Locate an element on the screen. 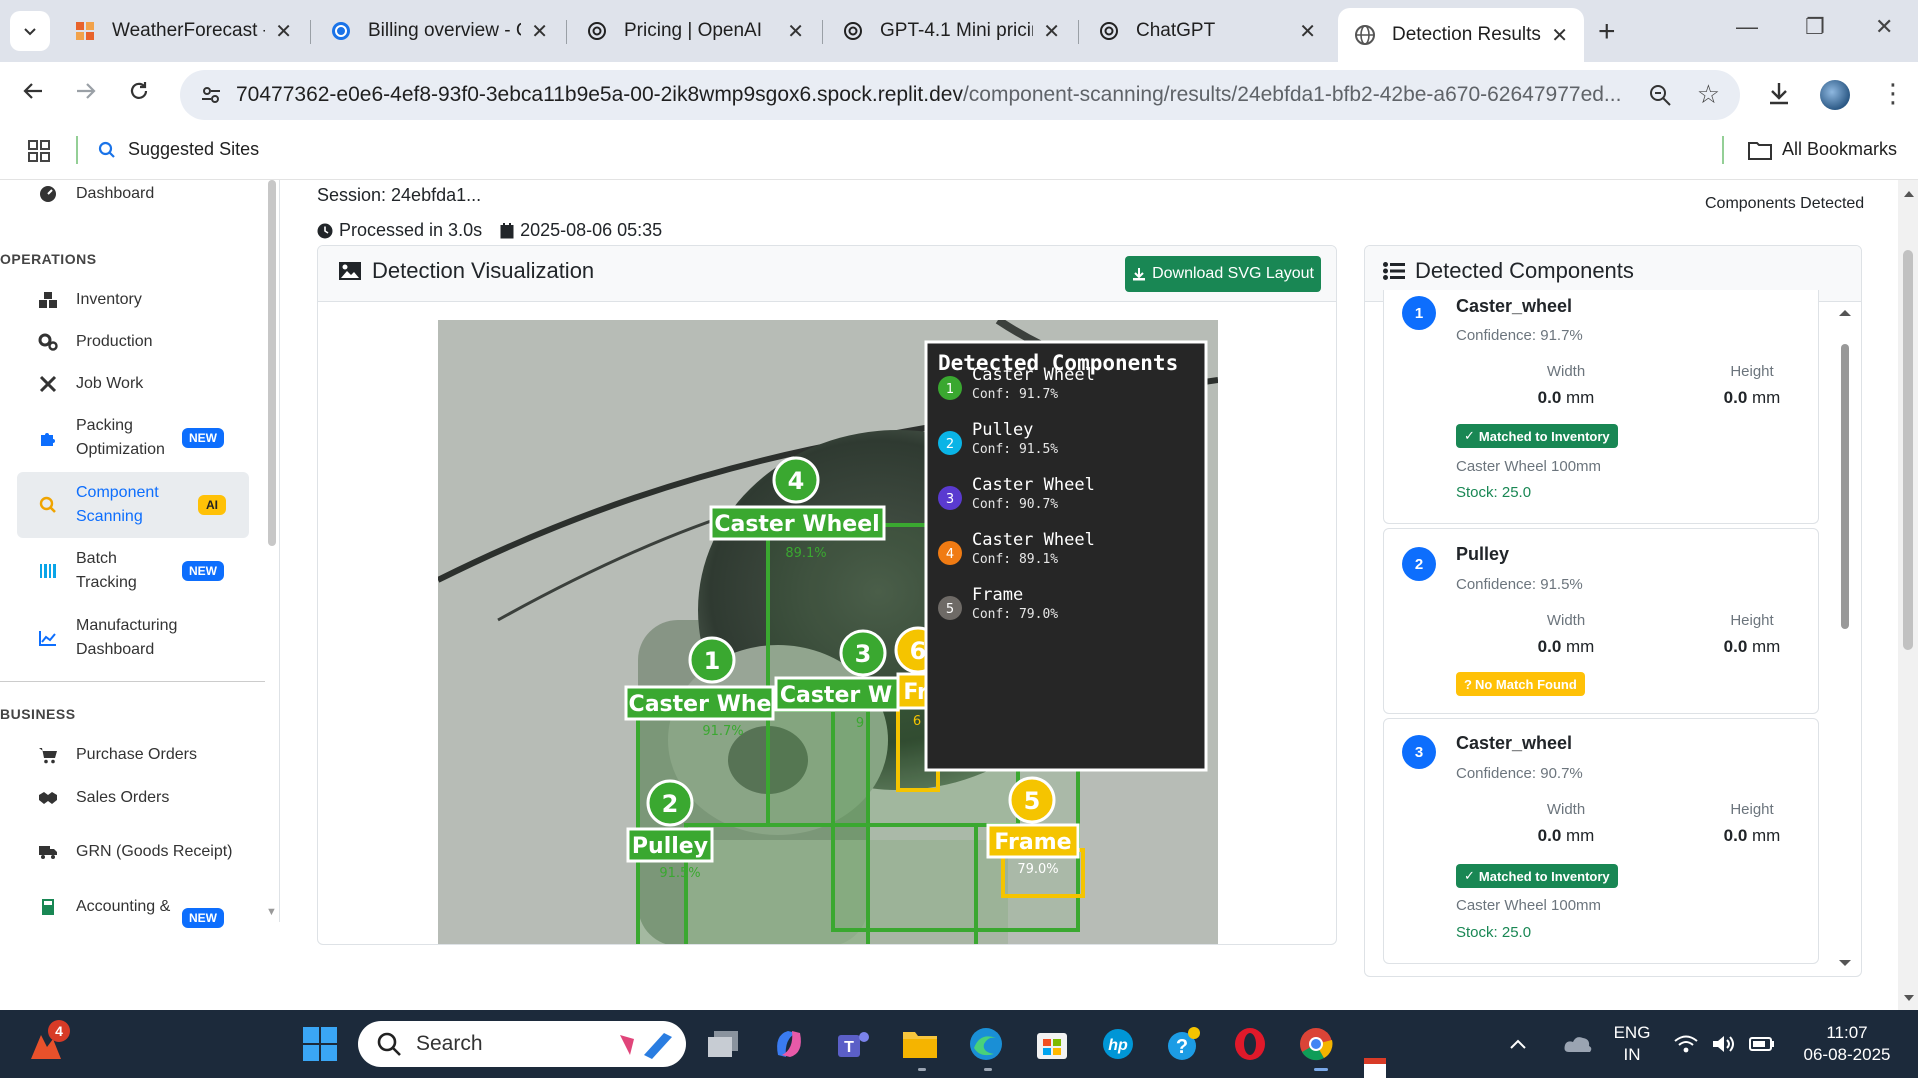 This screenshot has height=1078, width=1918. sidebar-divider is located at coordinates (132, 681).